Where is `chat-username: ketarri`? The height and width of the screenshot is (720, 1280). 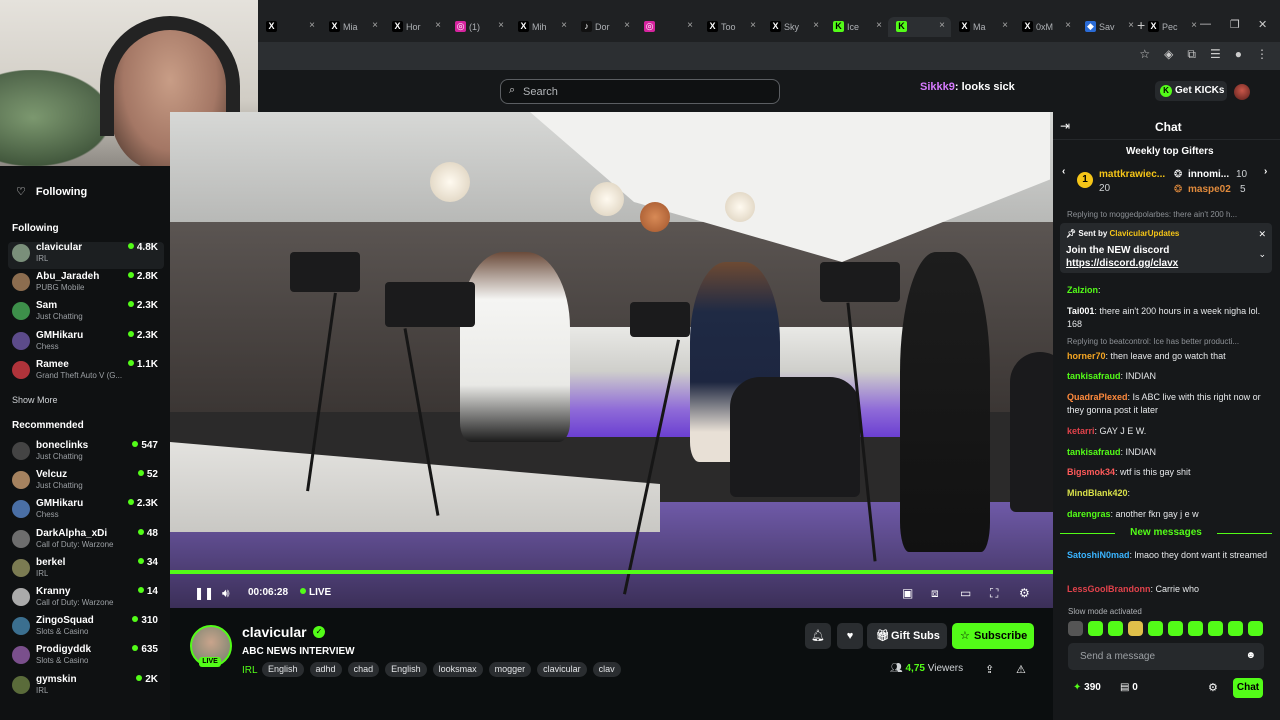 chat-username: ketarri is located at coordinates (1081, 431).